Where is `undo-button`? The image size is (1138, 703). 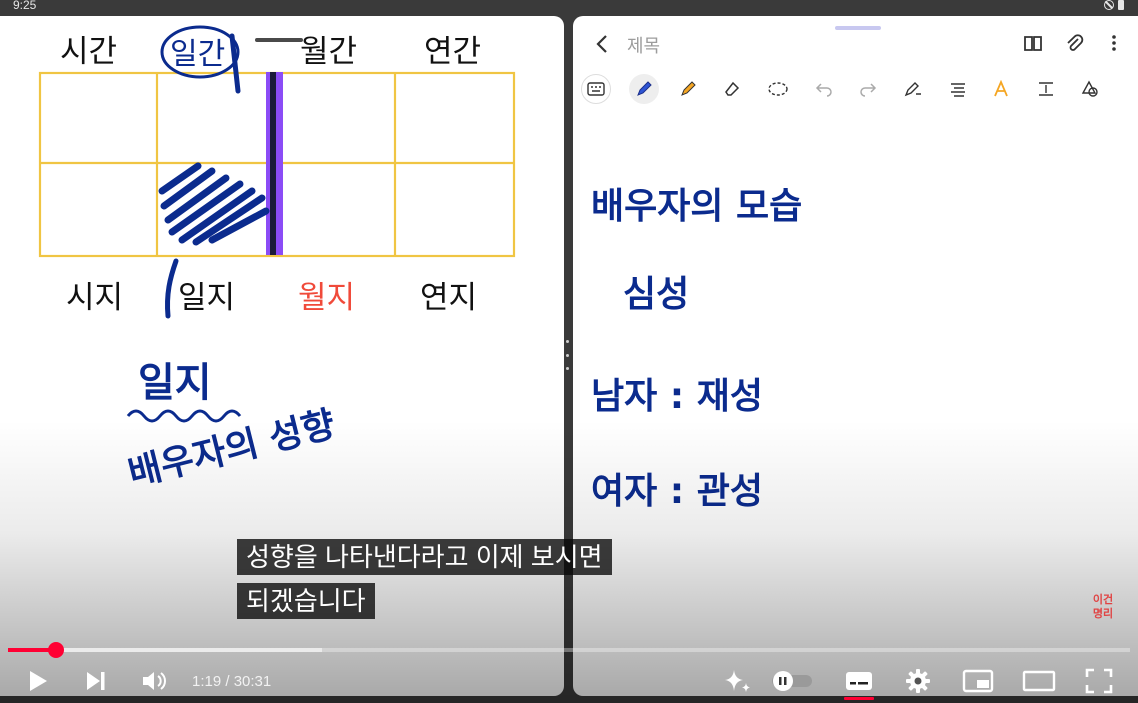 undo-button is located at coordinates (824, 89).